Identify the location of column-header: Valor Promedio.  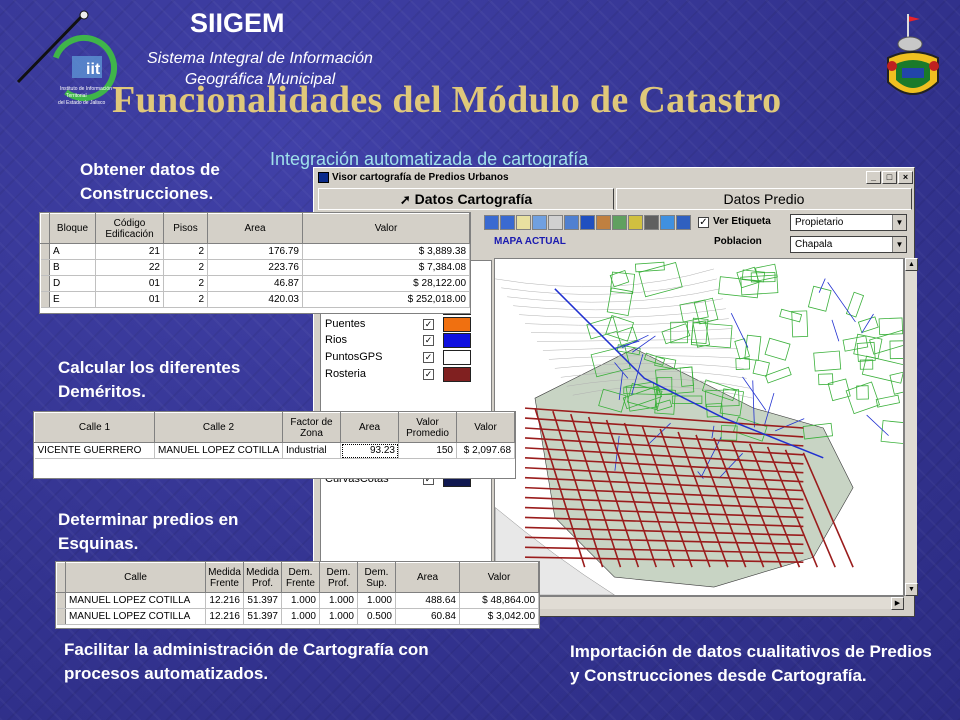
(427, 427).